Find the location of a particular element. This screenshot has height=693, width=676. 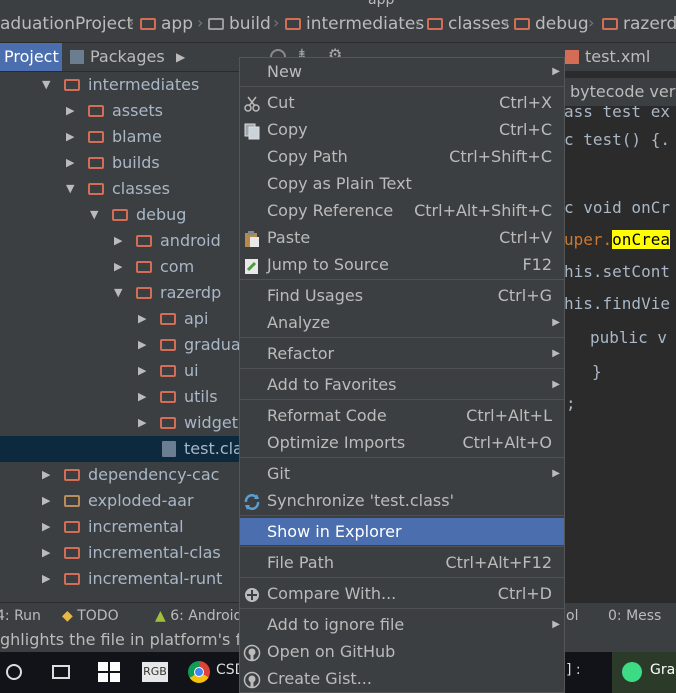

menu-item-optimize-imports: Optimize Imports Ctrl+Alt+O is located at coordinates (402, 442).